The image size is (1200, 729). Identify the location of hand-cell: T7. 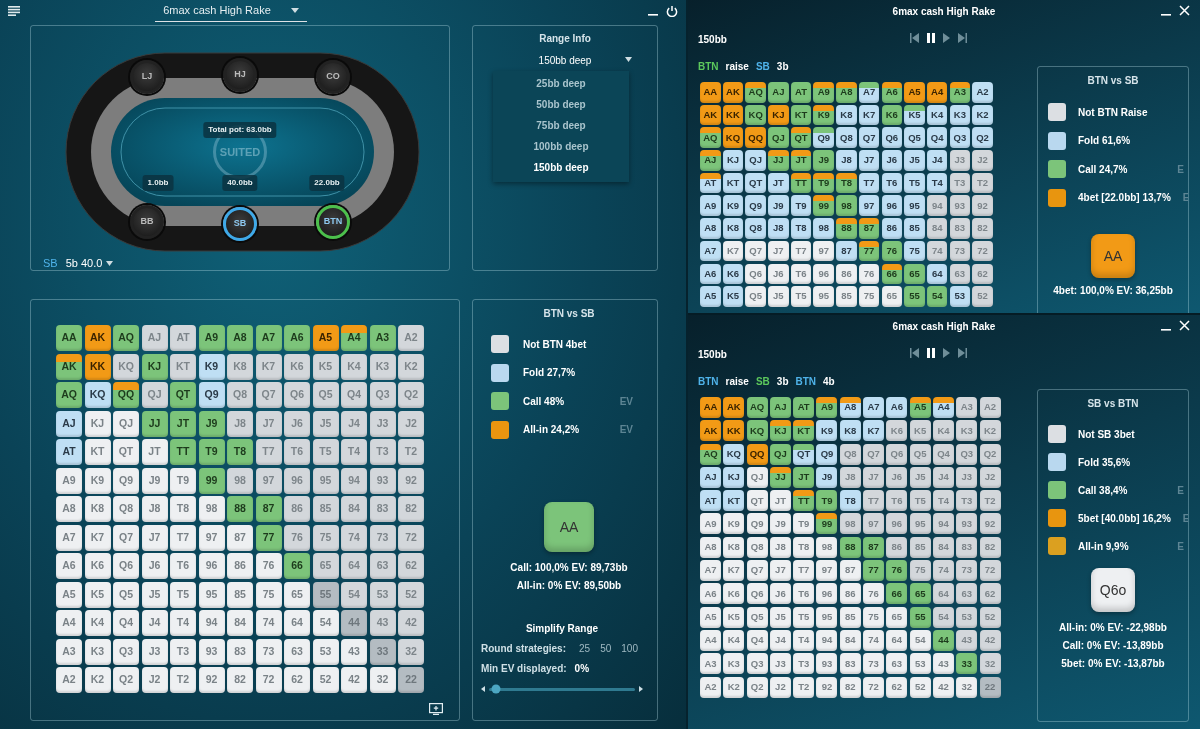
(268, 452).